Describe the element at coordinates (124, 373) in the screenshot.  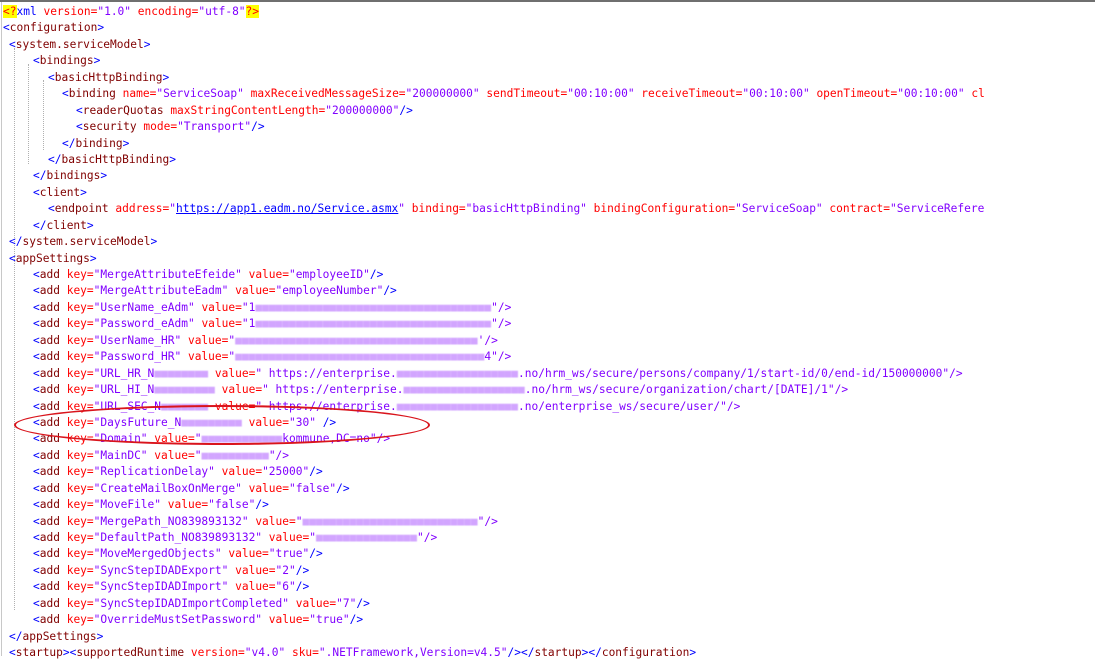
I see `xml-attribute-value: "URL_HR_N` at that location.